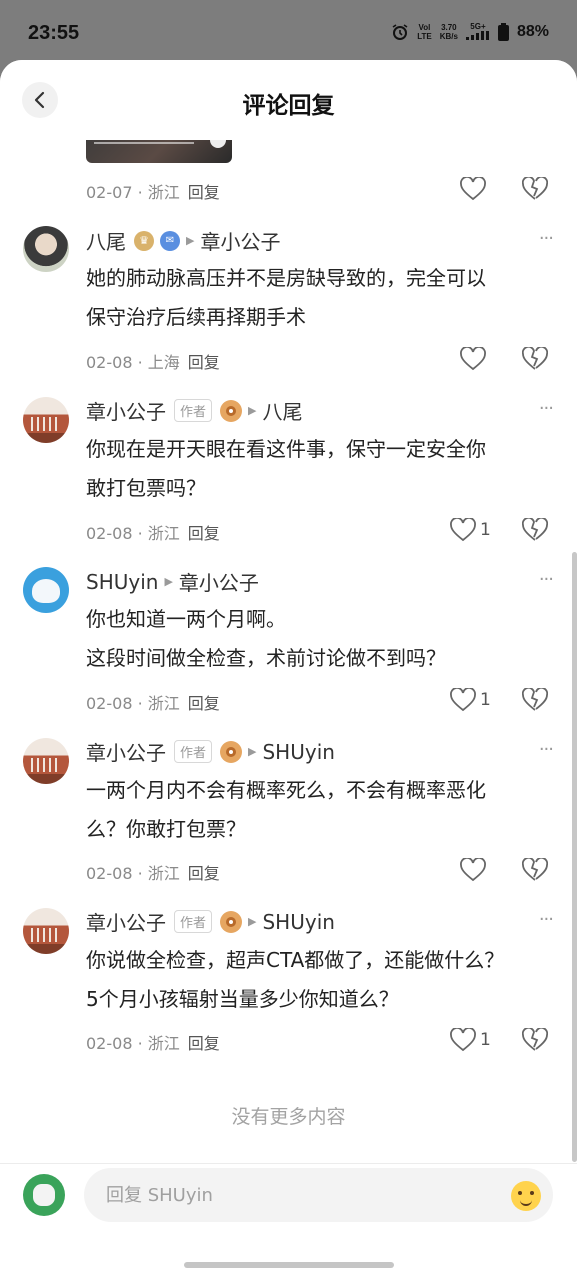  What do you see at coordinates (122, 582) in the screenshot?
I see `comment-author: SHUyin` at bounding box center [122, 582].